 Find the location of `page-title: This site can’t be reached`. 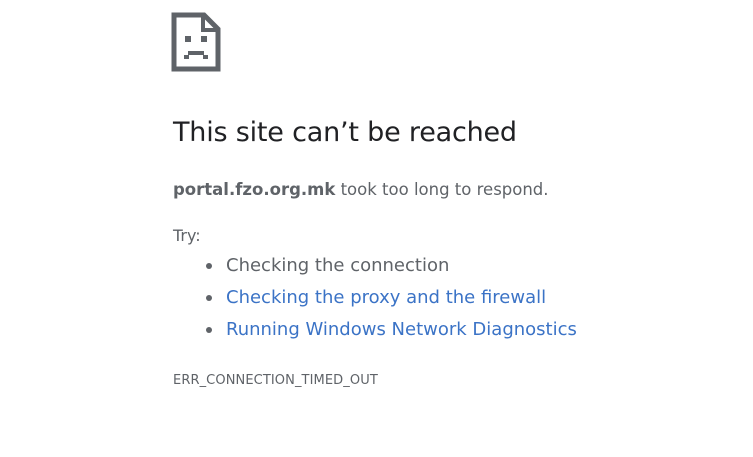

page-title: This site can’t be reached is located at coordinates (345, 132).